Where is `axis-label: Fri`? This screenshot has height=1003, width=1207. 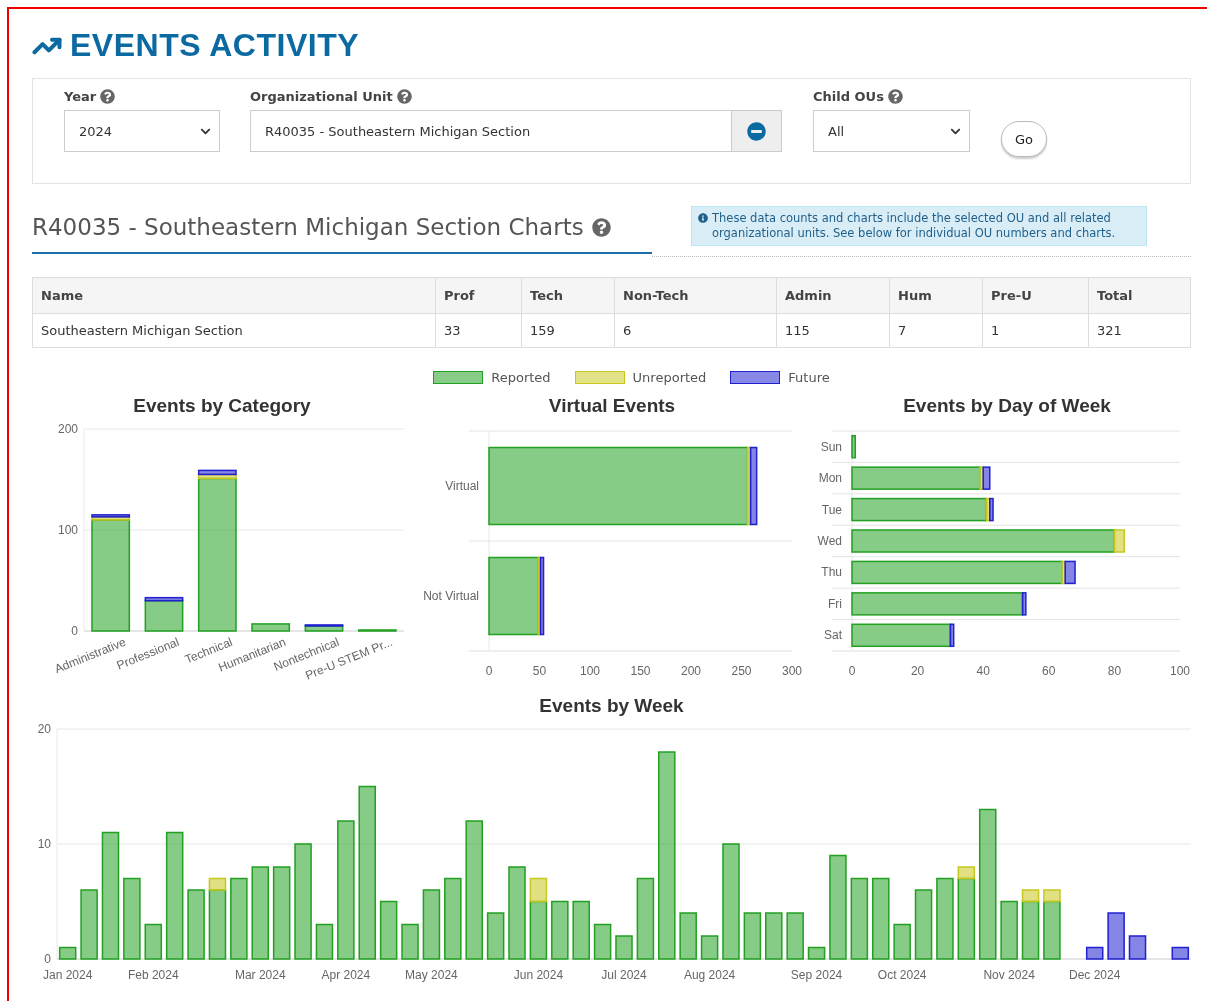 axis-label: Fri is located at coordinates (835, 603).